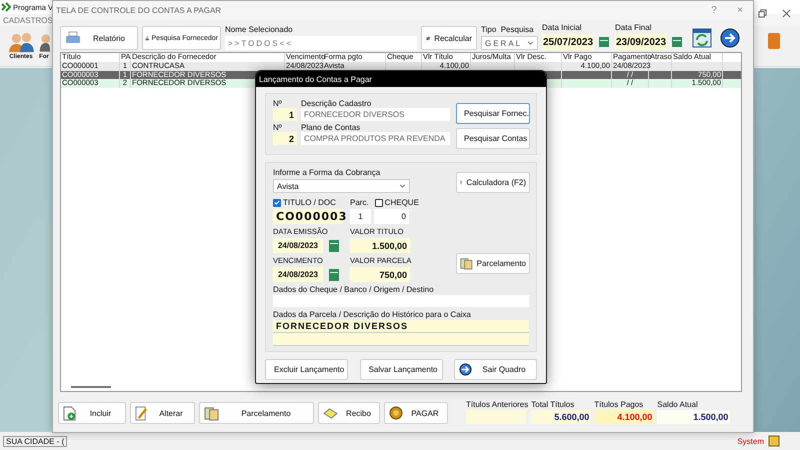 The width and height of the screenshot is (800, 450). What do you see at coordinates (298, 274) in the screenshot?
I see `due-date-field: 24/08/2023` at bounding box center [298, 274].